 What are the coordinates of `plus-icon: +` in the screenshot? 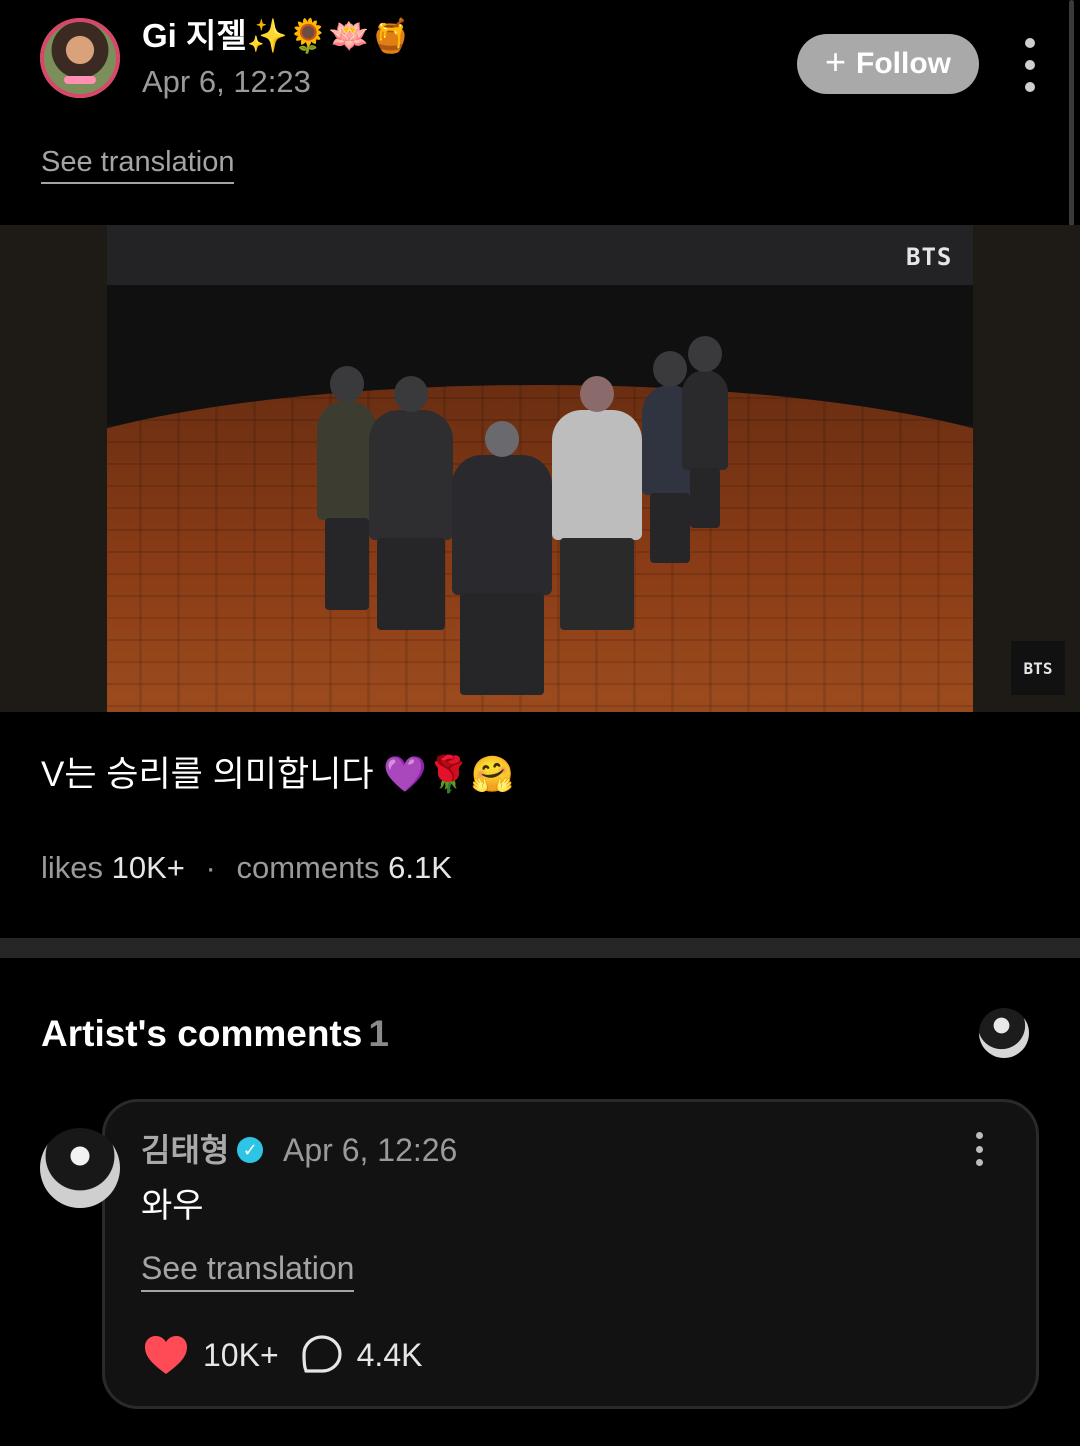 It's located at (835, 61).